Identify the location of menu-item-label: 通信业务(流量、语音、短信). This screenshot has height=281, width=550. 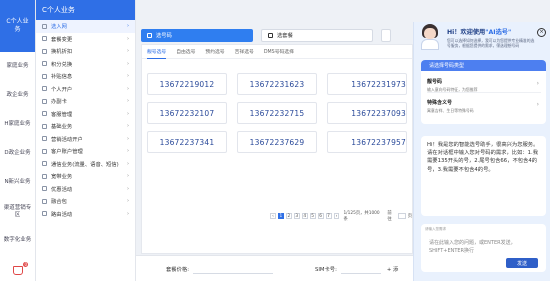
(85, 164).